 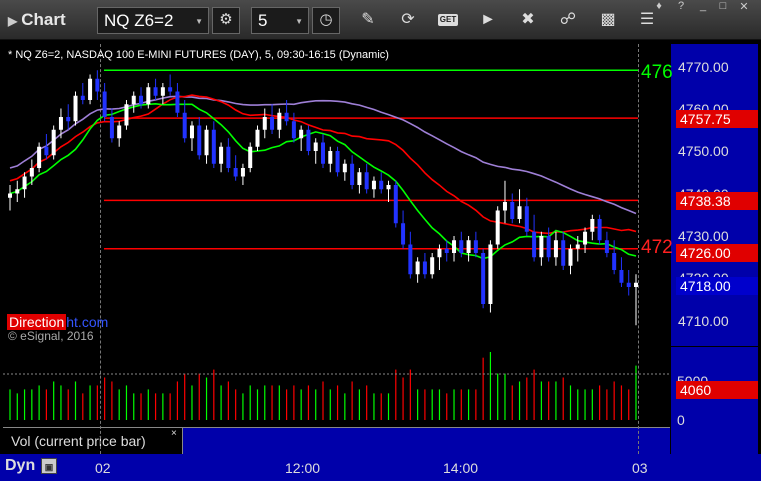 What do you see at coordinates (717, 286) in the screenshot?
I see `price-tag: 4718.00` at bounding box center [717, 286].